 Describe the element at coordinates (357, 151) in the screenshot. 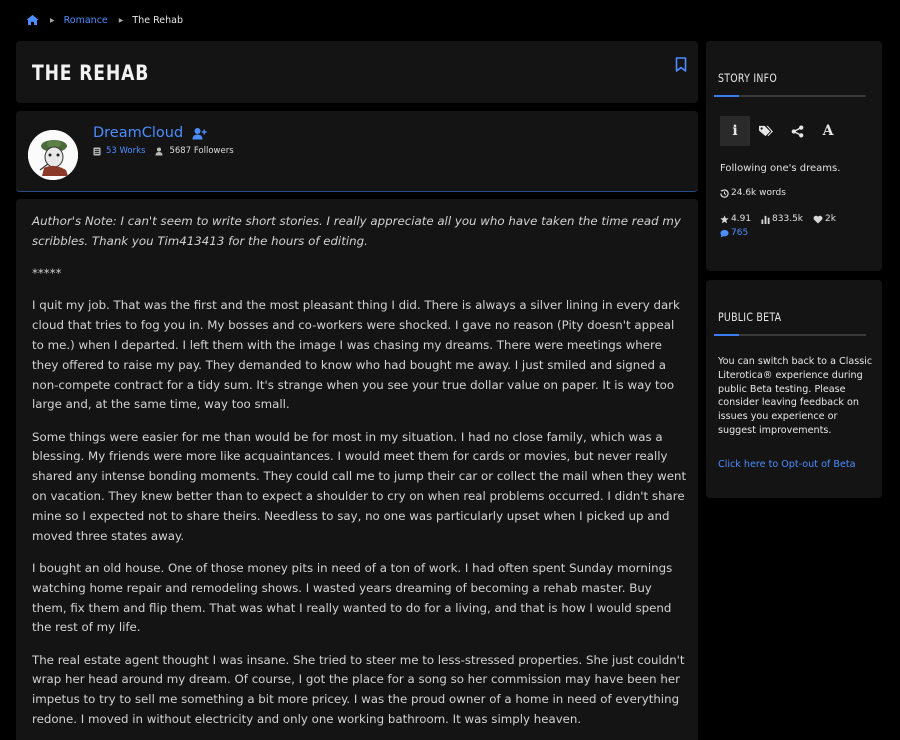

I see `author-panel: DreamCloud 53 Works 5687 Followers` at that location.